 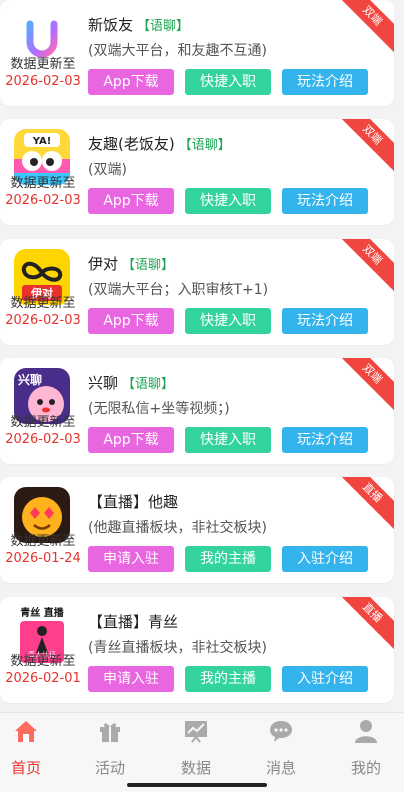 What do you see at coordinates (195, 768) in the screenshot?
I see `tab-label: 数据` at bounding box center [195, 768].